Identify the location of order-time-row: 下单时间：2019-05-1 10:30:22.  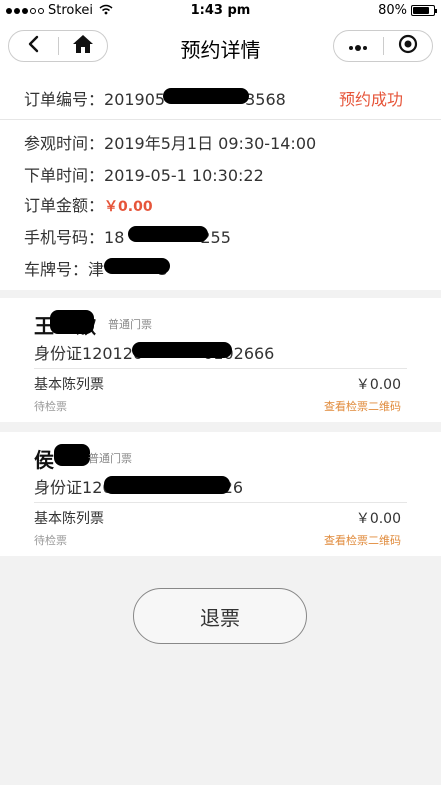
(144, 174).